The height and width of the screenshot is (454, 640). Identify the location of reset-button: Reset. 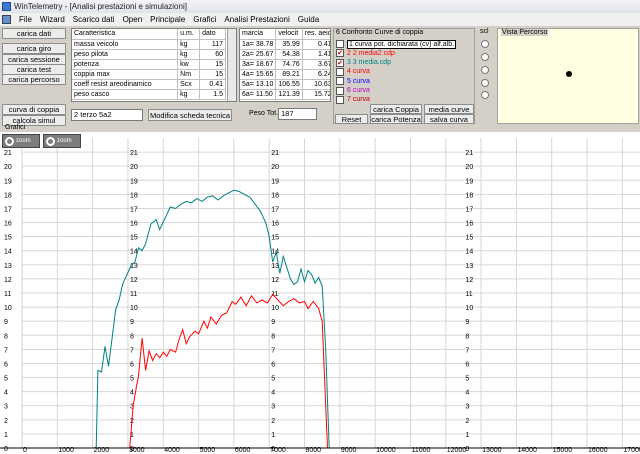
(351, 119).